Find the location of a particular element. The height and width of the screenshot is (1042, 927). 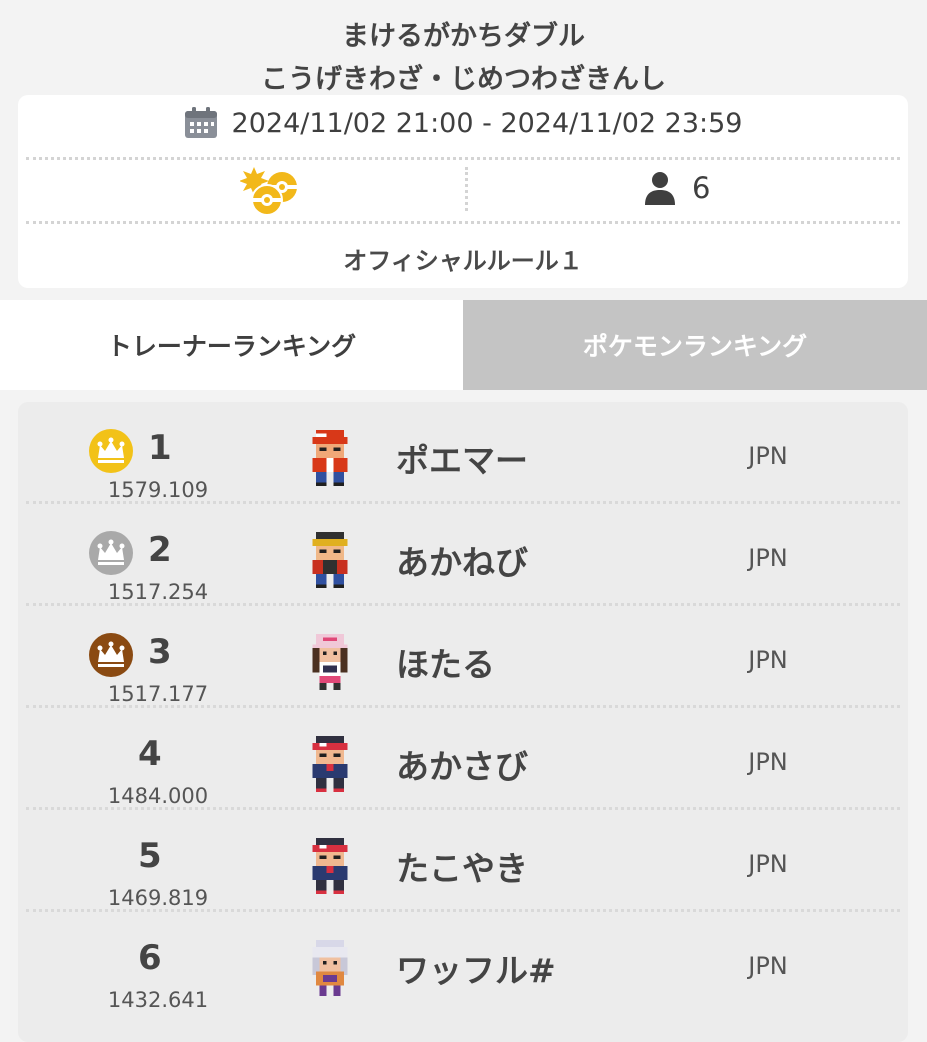

trainer-sprite-pink-hat is located at coordinates (330, 662).